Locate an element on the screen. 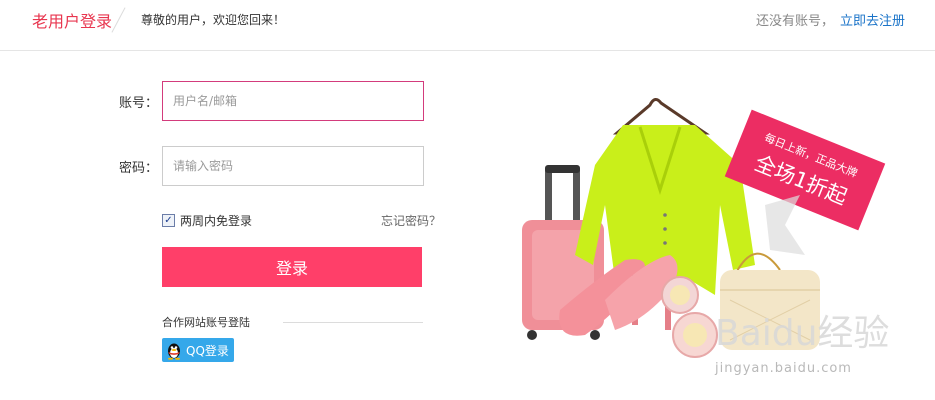 This screenshot has height=400, width=935. top-bar: 老用户登录 尊敬的用户，欢迎您回来！ 还没有账号， 立即去注册 is located at coordinates (467, 25).